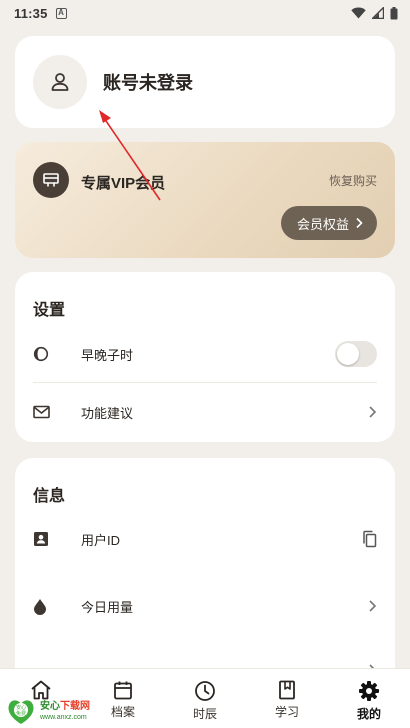 The height and width of the screenshot is (728, 410). Describe the element at coordinates (286, 712) in the screenshot. I see `nav-label: 学习` at that location.